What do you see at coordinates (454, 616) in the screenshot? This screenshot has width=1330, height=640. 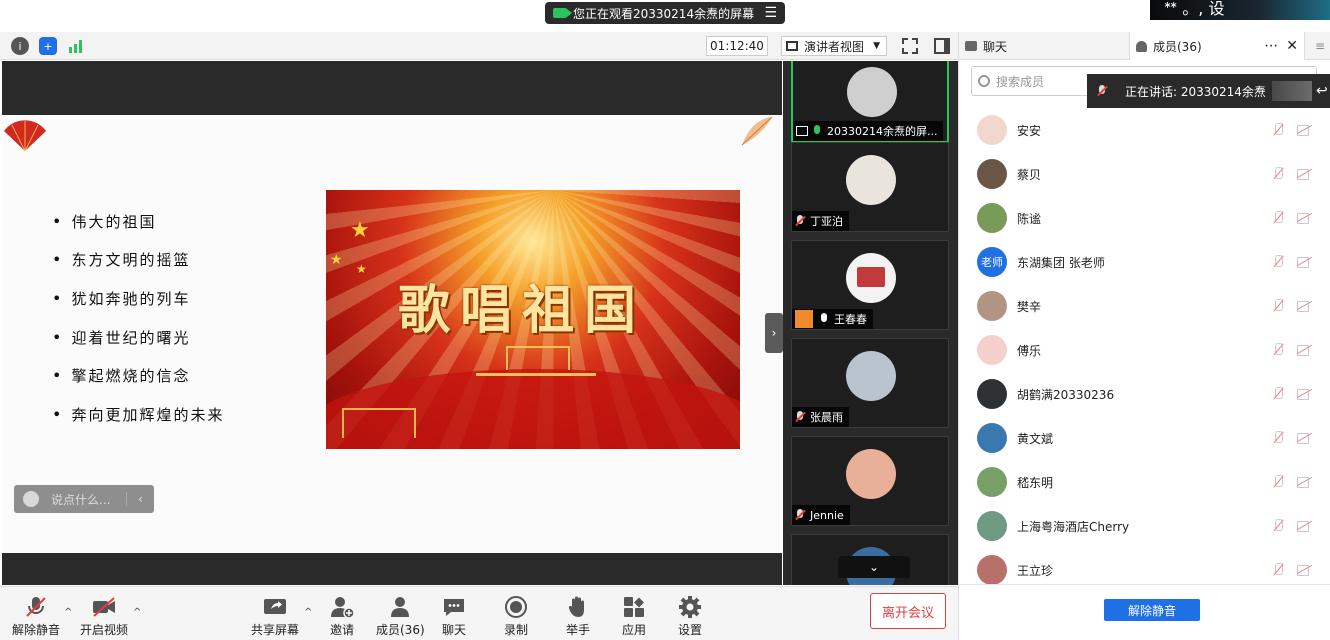 I see `chat-button: 聊天` at bounding box center [454, 616].